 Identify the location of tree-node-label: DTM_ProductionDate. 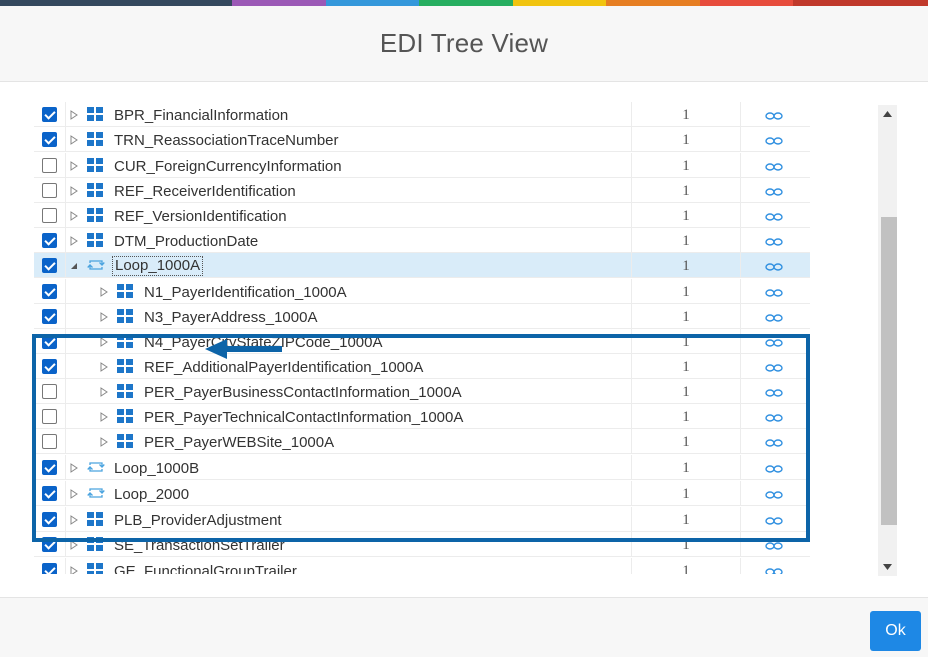
(186, 241).